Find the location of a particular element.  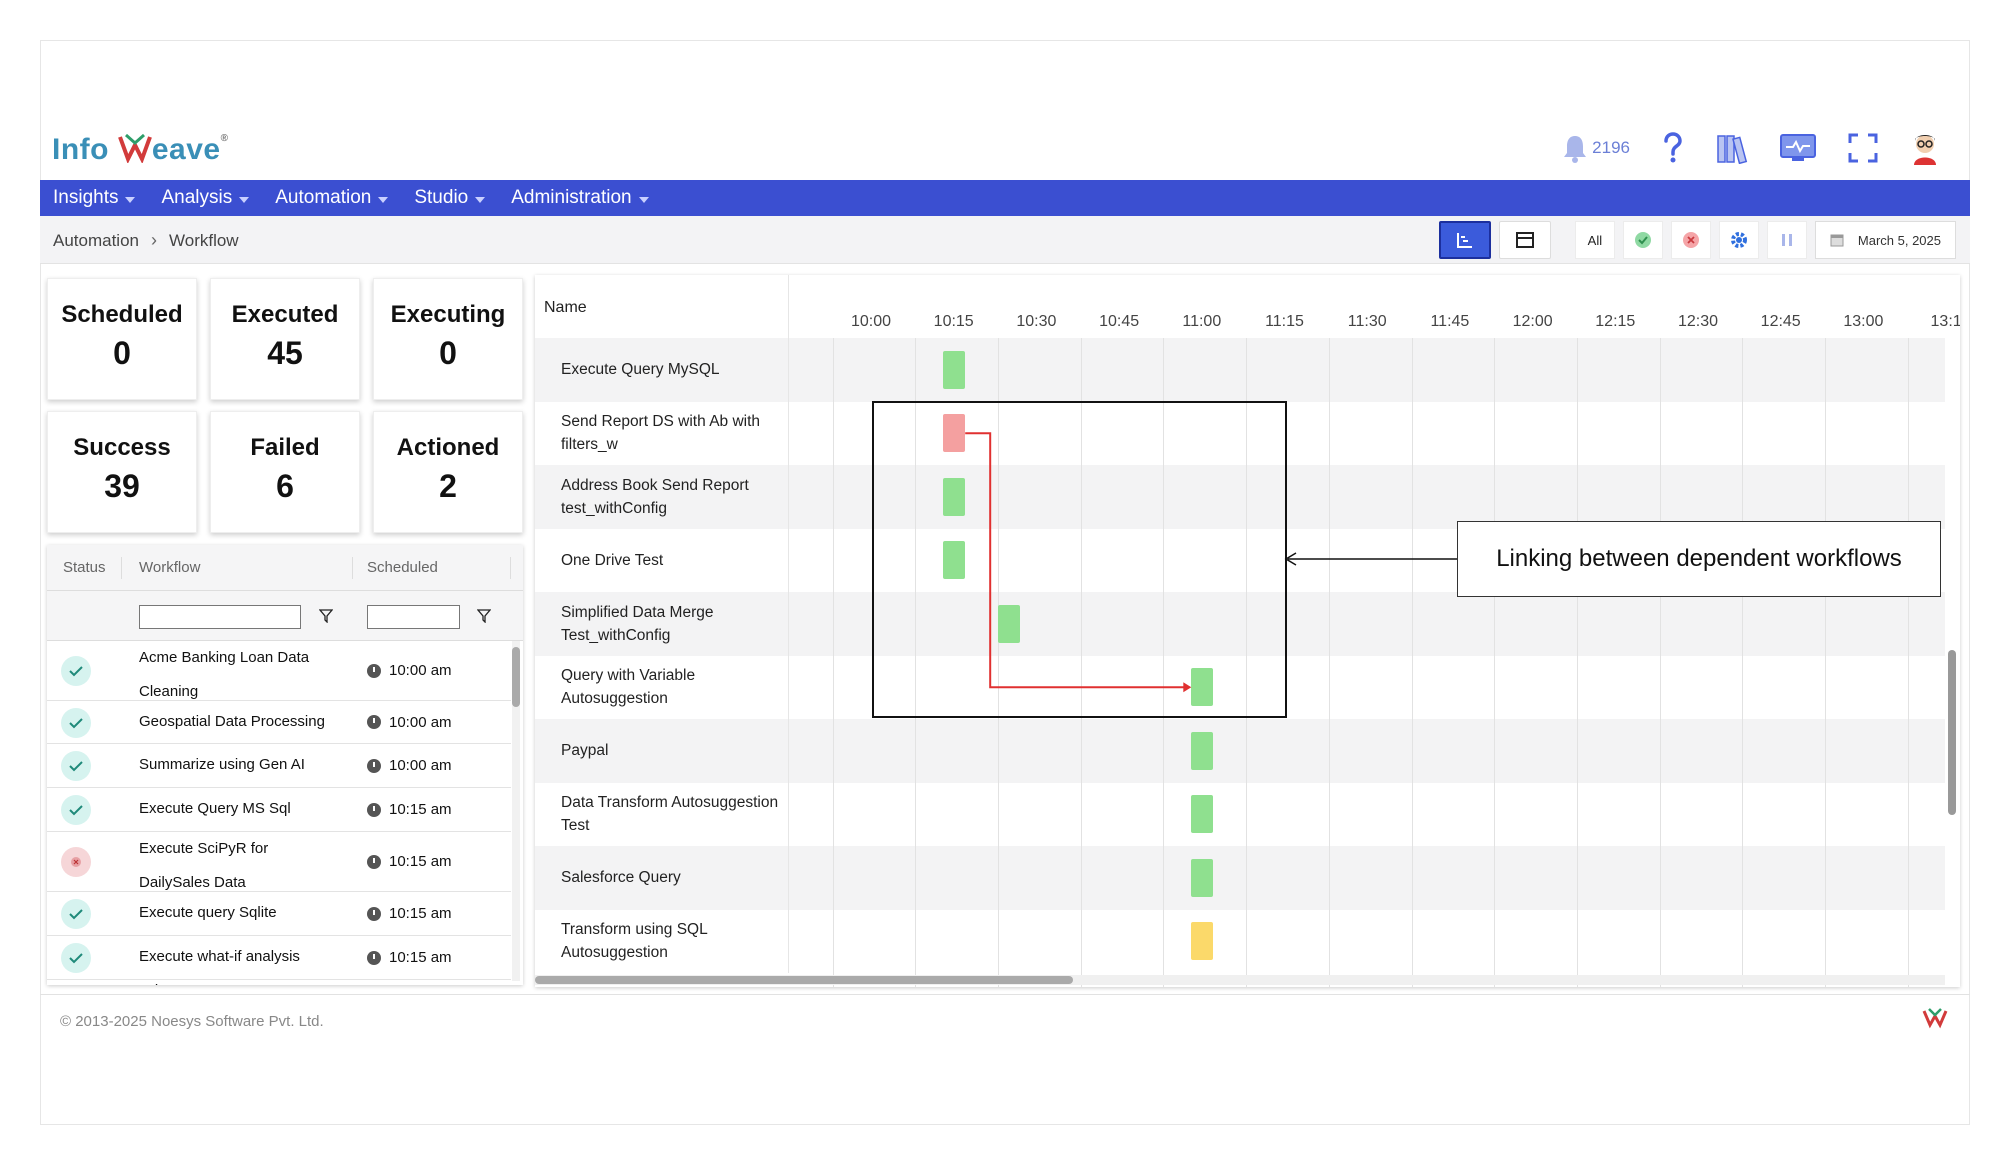

nav-analysis: Analysis is located at coordinates (205, 198).